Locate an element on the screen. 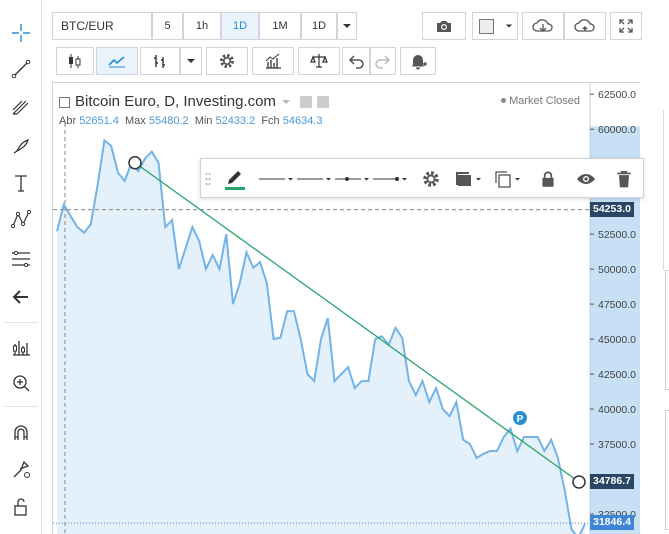 The width and height of the screenshot is (669, 534). line-end-dropdown is located at coordinates (352, 179).